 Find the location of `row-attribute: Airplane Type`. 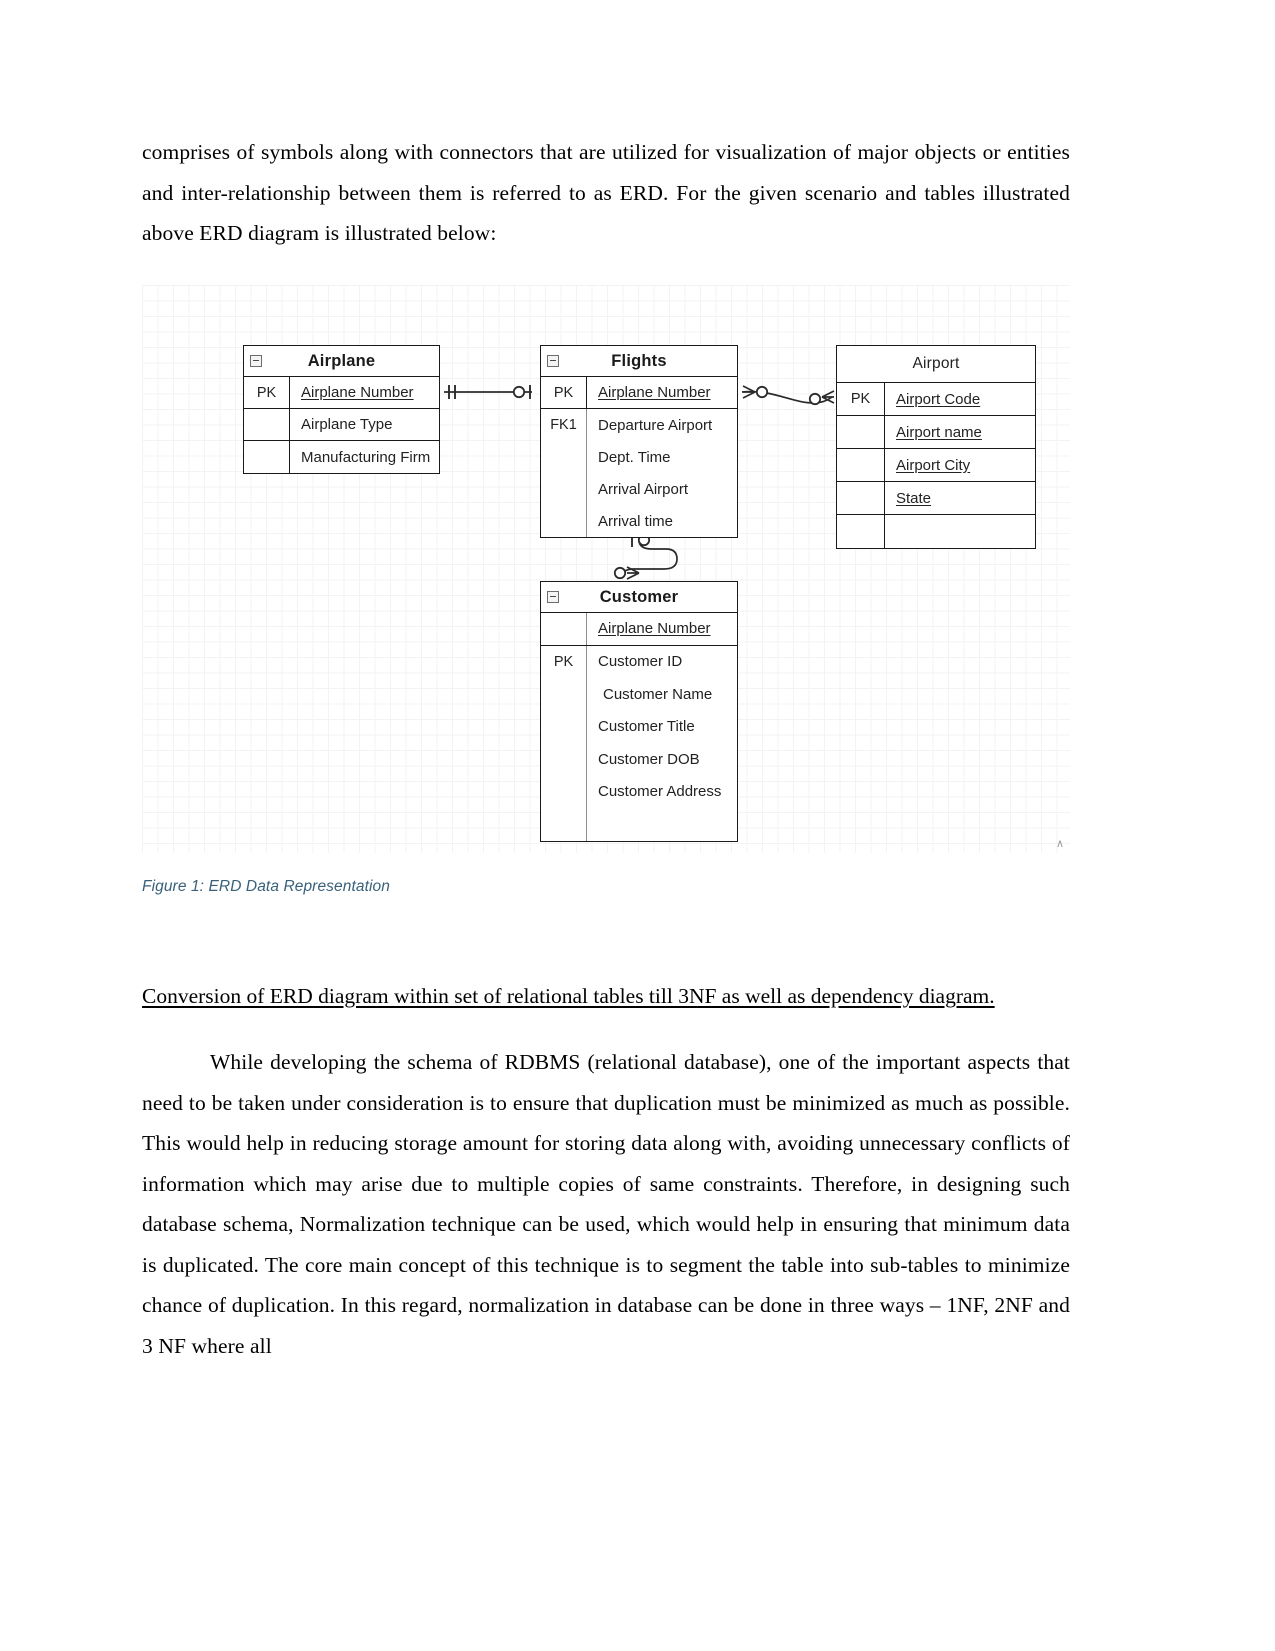

row-attribute: Airplane Type is located at coordinates (347, 424).